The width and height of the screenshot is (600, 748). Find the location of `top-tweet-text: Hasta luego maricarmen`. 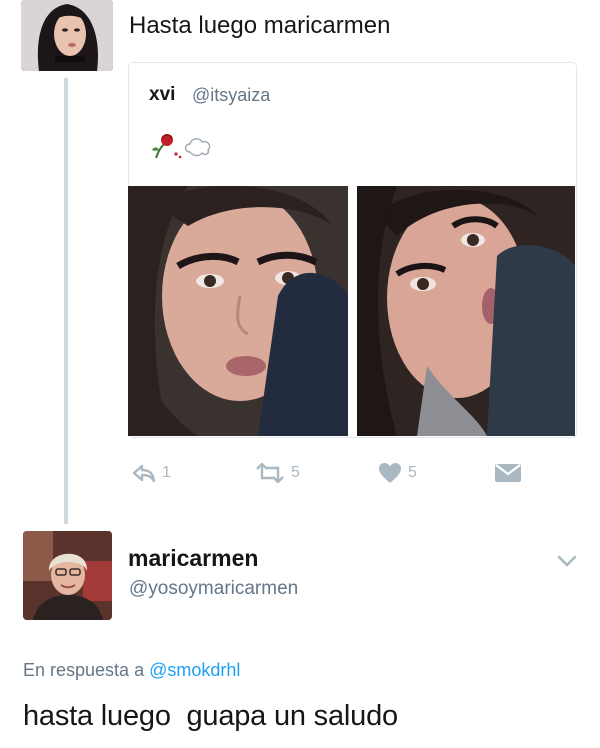

top-tweet-text: Hasta luego maricarmen is located at coordinates (260, 25).